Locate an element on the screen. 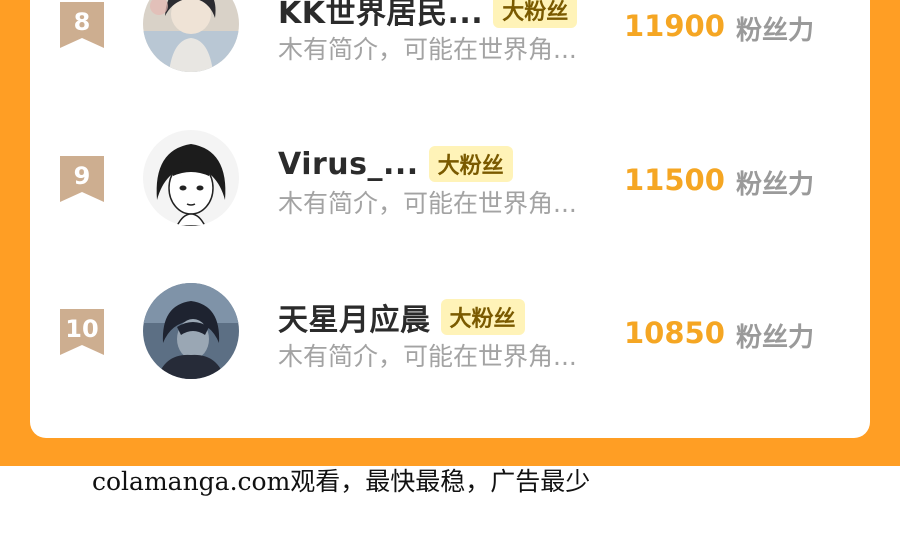 The width and height of the screenshot is (900, 547). rank-badge: 9 is located at coordinates (82, 179).